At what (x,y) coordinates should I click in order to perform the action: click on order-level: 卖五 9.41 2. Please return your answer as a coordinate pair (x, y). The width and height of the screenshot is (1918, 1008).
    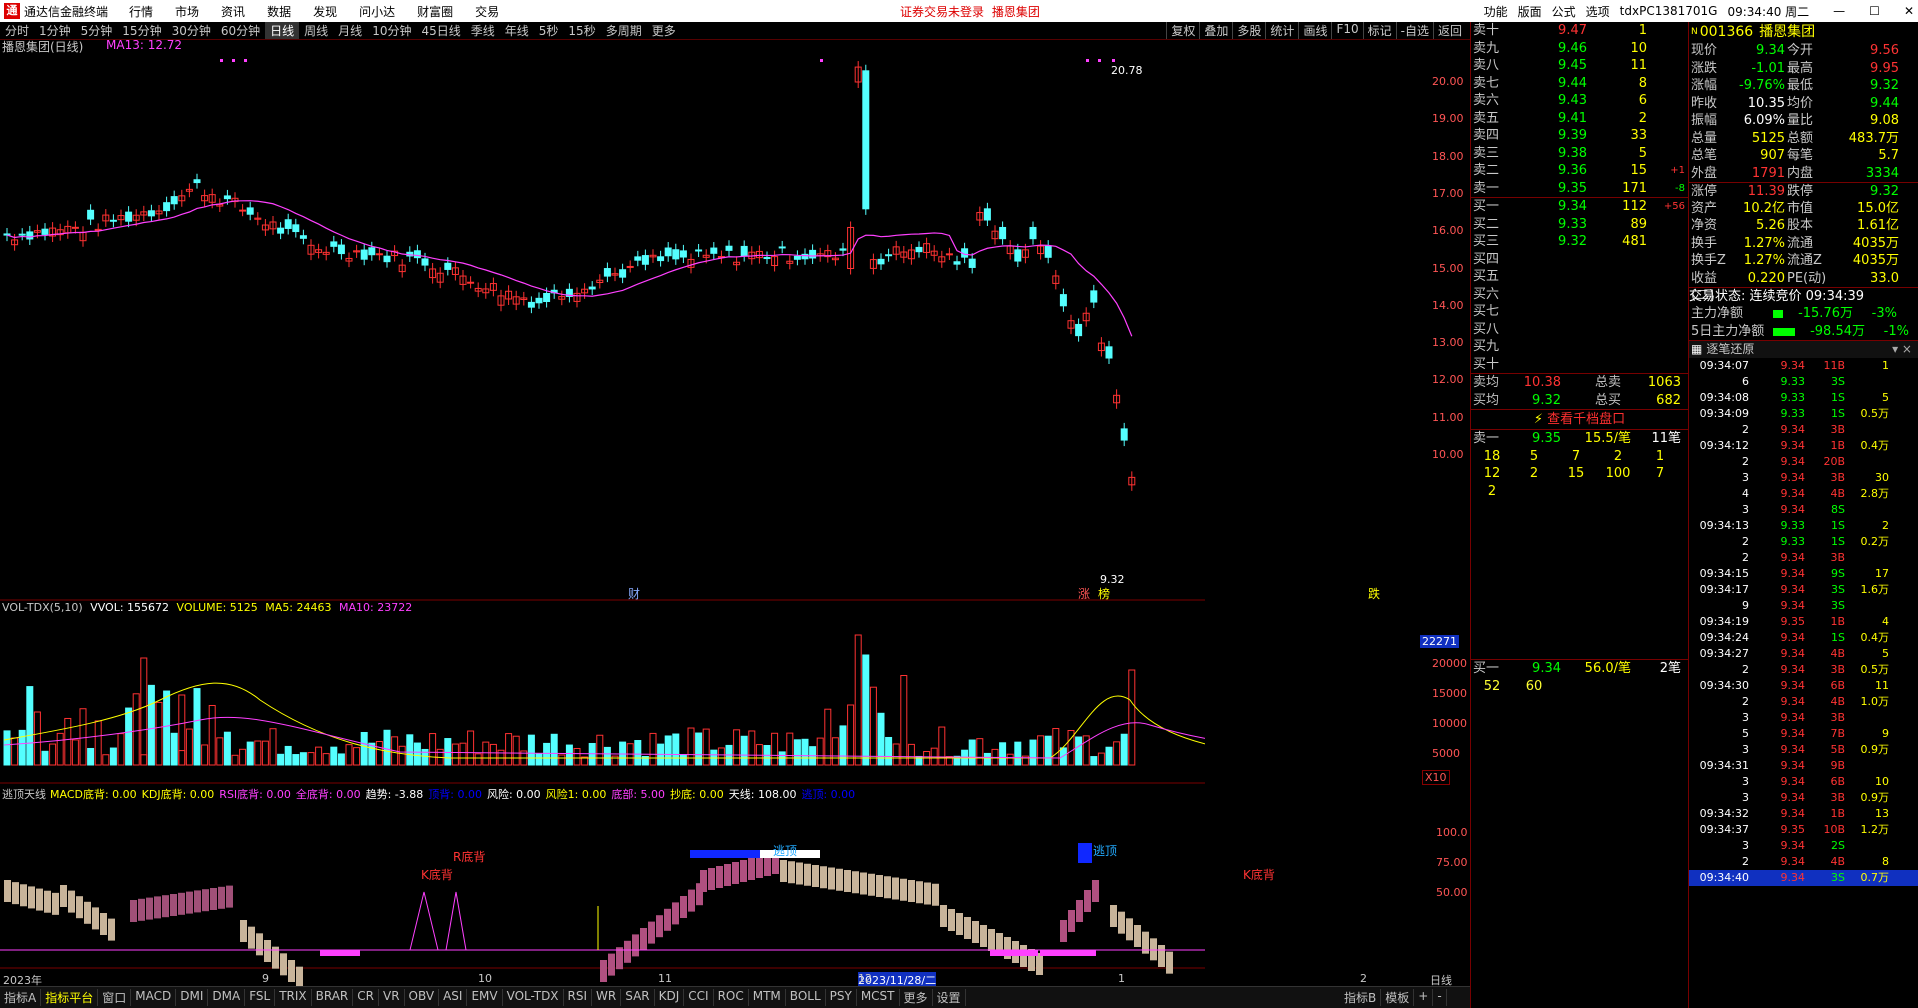
    Looking at the image, I should click on (1579, 119).